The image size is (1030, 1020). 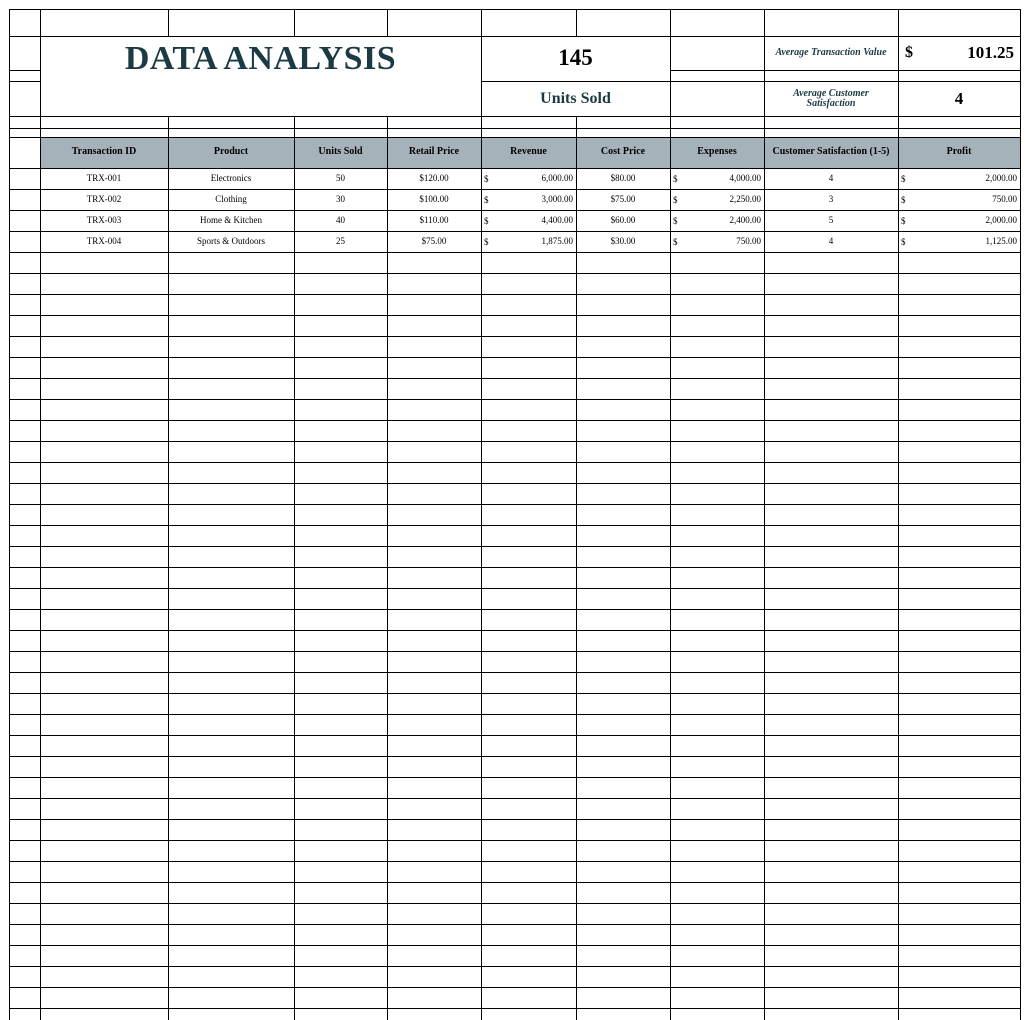 I want to click on table-cell: $80.00, so click(x=623, y=178).